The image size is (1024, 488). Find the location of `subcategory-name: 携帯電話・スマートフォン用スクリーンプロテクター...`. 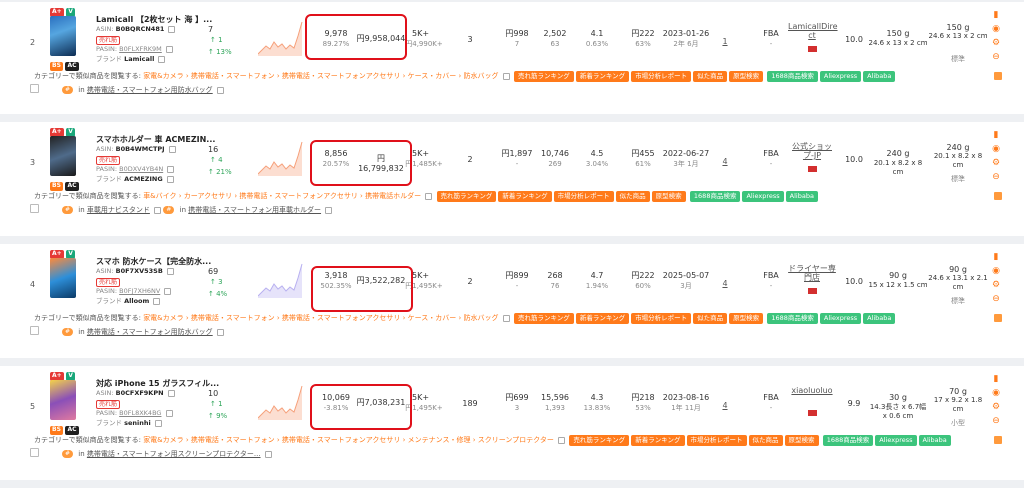

subcategory-name: 携帯電話・スマートフォン用スクリーンプロテクター... is located at coordinates (174, 454).